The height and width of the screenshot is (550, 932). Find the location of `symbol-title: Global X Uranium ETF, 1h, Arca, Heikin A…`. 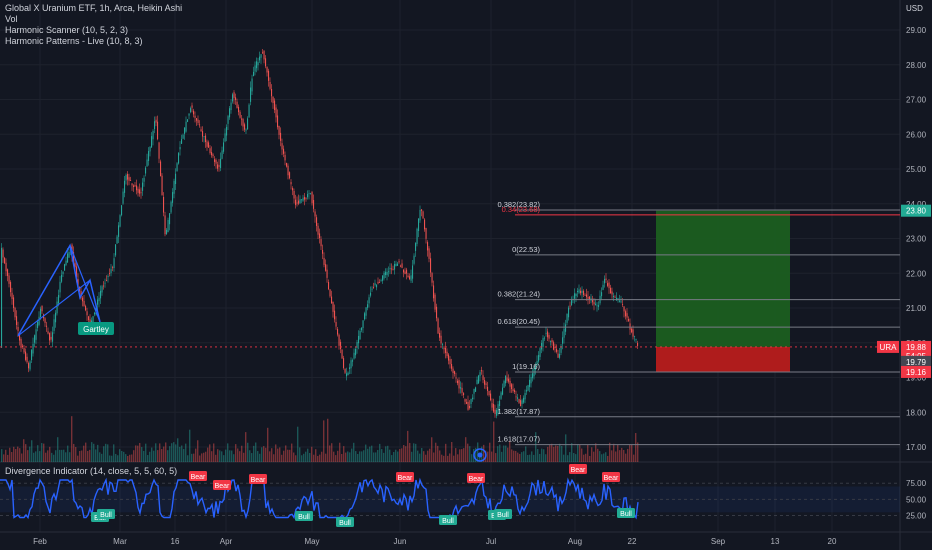

symbol-title: Global X Uranium ETF, 1h, Arca, Heikin A… is located at coordinates (93, 8).